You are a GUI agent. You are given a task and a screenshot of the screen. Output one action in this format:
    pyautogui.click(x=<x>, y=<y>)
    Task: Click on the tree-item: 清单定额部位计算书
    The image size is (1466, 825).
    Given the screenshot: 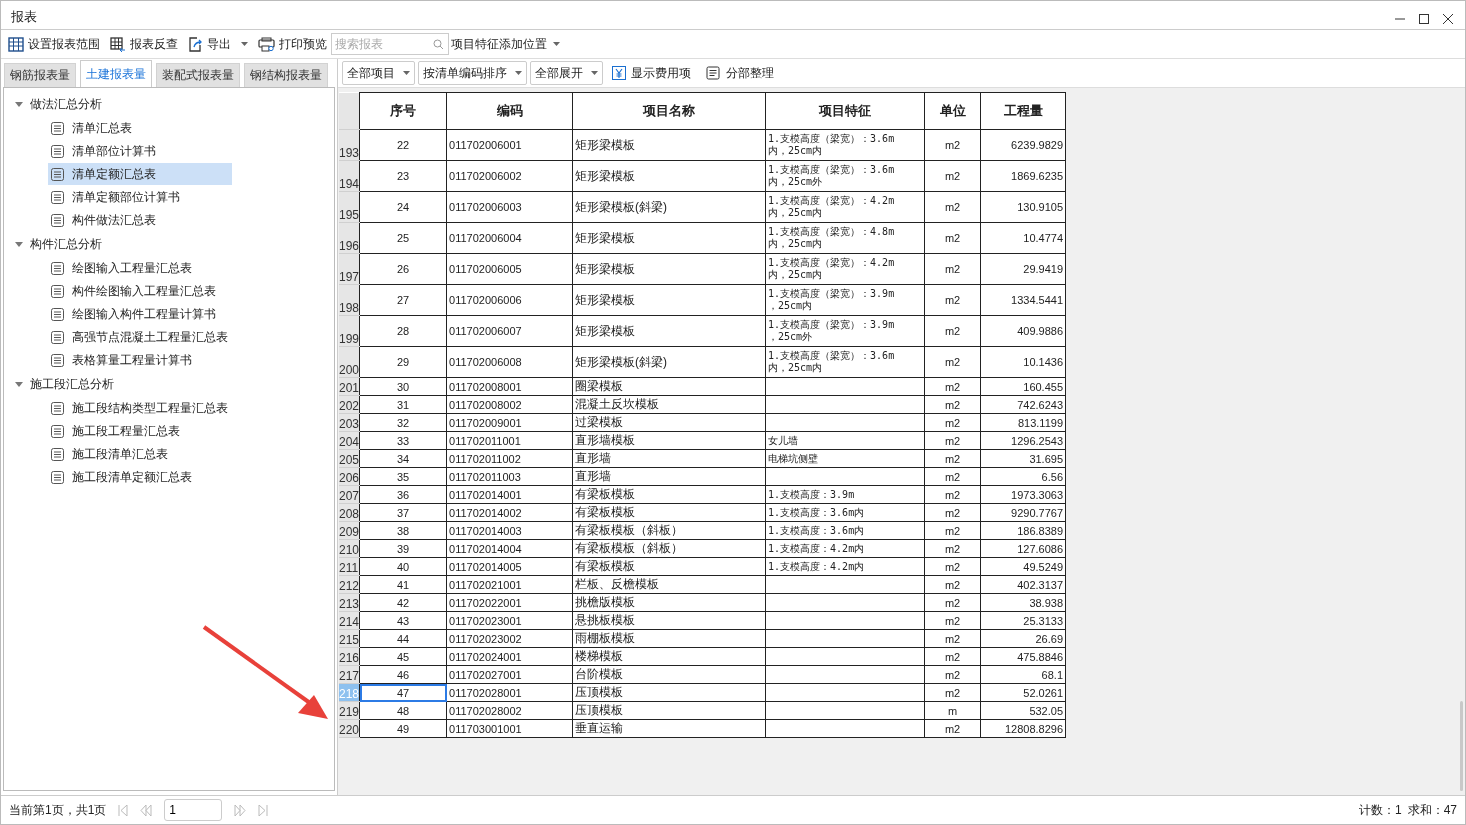 What is the action you would take?
    pyautogui.click(x=140, y=197)
    